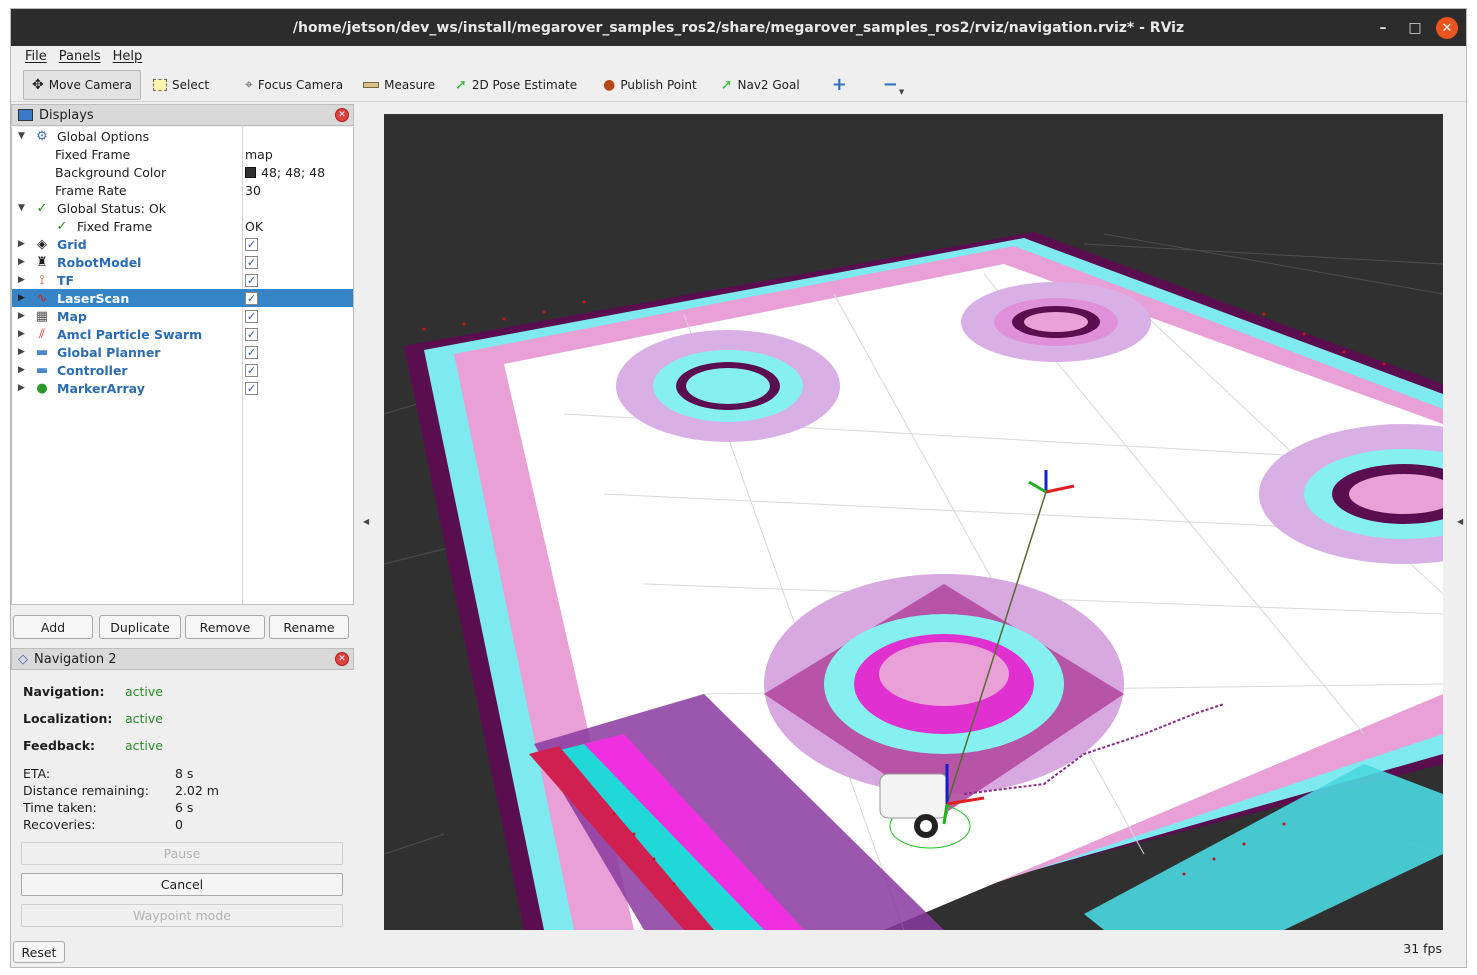 This screenshot has width=1477, height=975. What do you see at coordinates (893, 85) in the screenshot?
I see `remove-tool-button: − ▼` at bounding box center [893, 85].